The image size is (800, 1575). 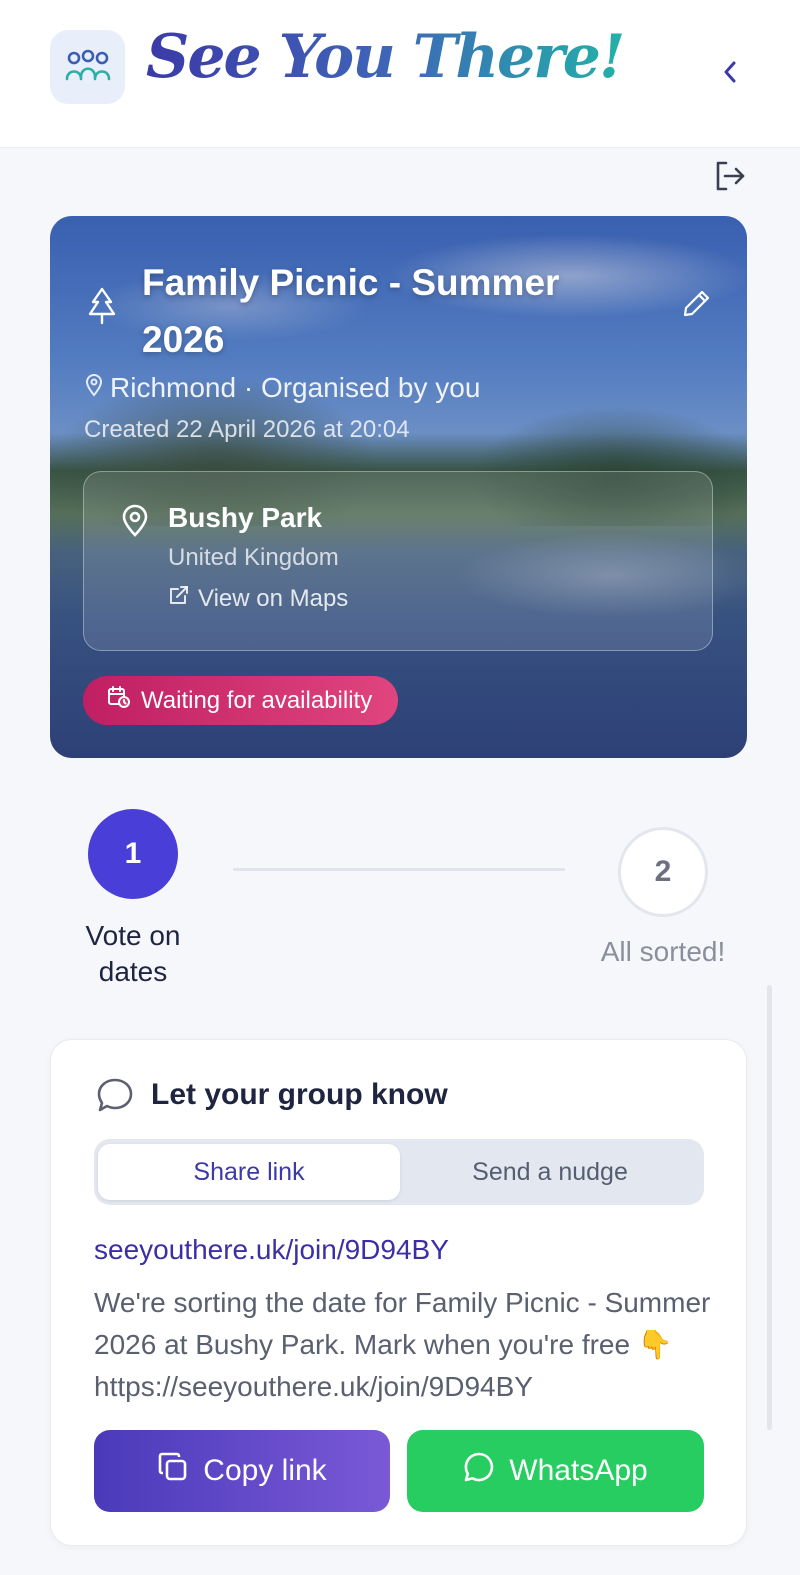 What do you see at coordinates (730, 72) in the screenshot?
I see `chevron-left-icon` at bounding box center [730, 72].